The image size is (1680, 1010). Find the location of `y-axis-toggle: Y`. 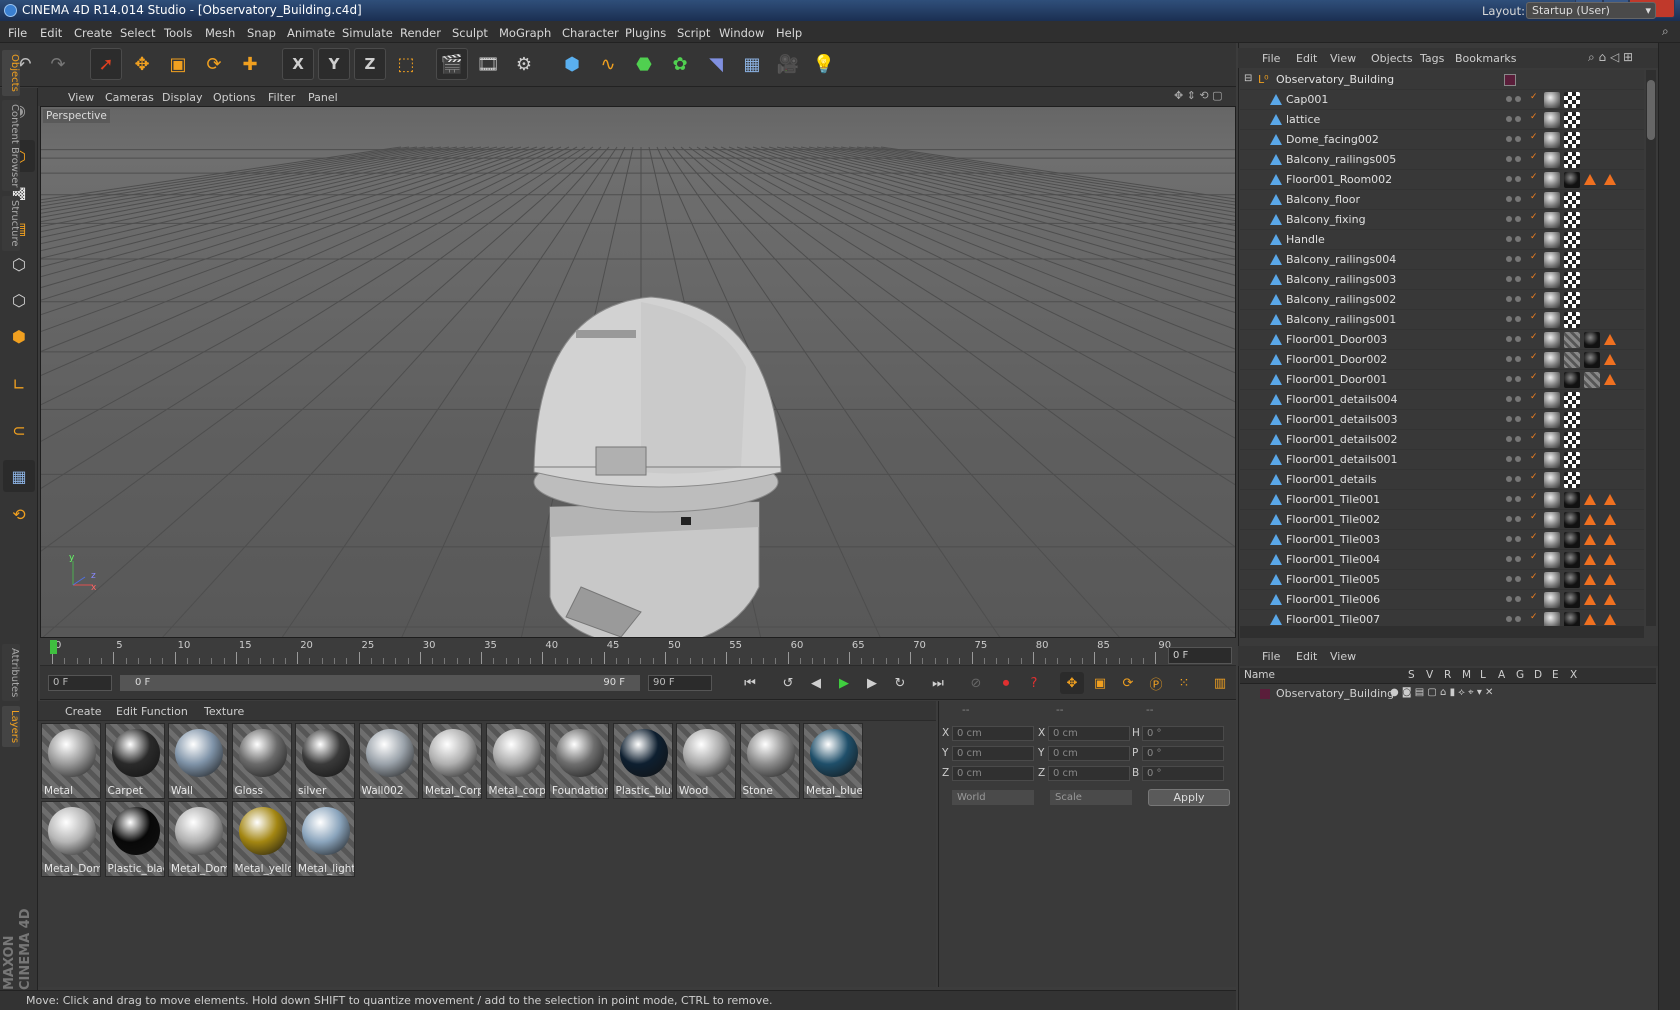

y-axis-toggle: Y is located at coordinates (334, 64).